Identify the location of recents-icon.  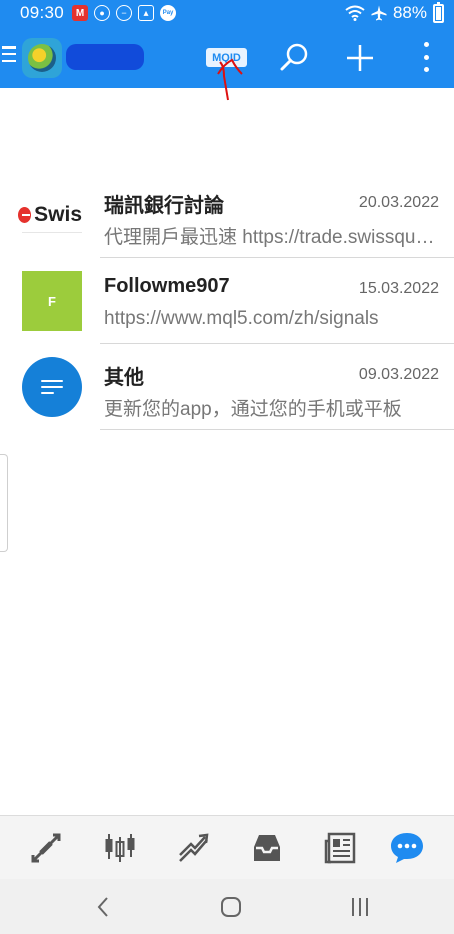
(360, 907).